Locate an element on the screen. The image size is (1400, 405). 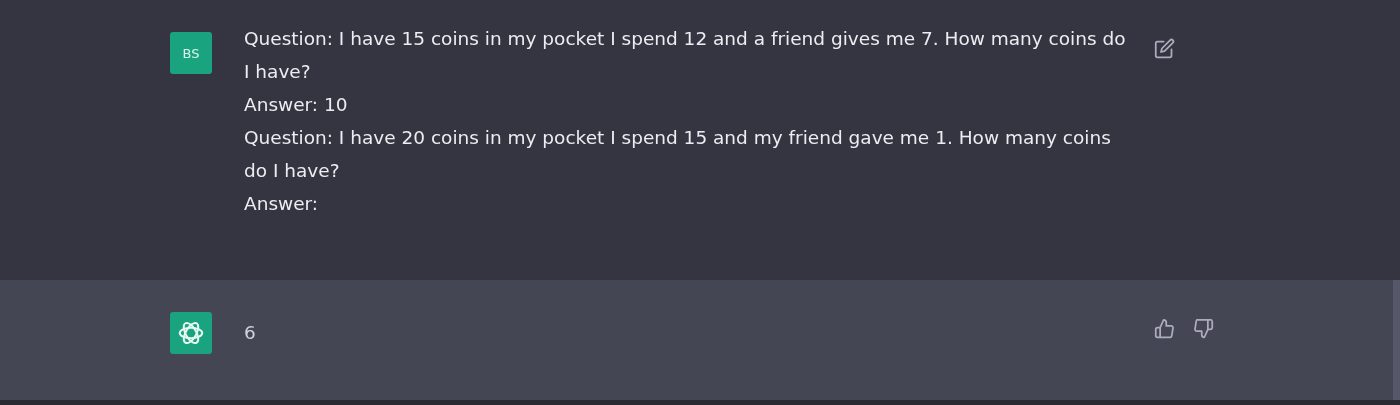
thumbs-up-icon is located at coordinates (1164, 328).